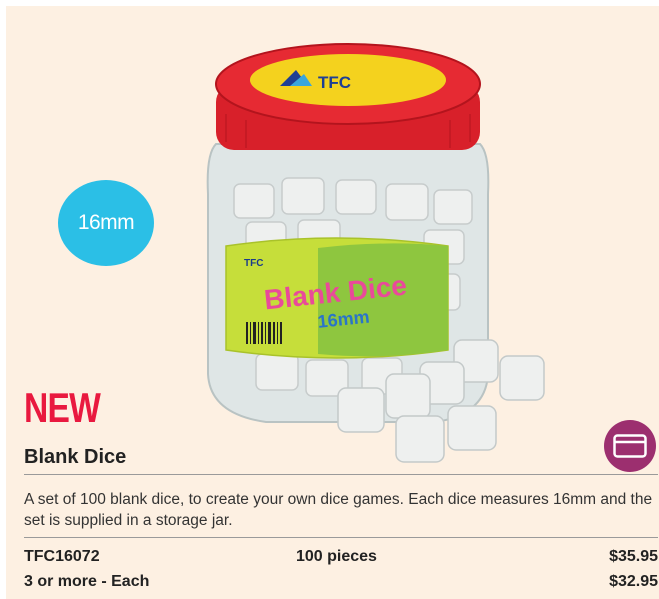 The image size is (659, 599). I want to click on product-price: $35.95, so click(633, 556).